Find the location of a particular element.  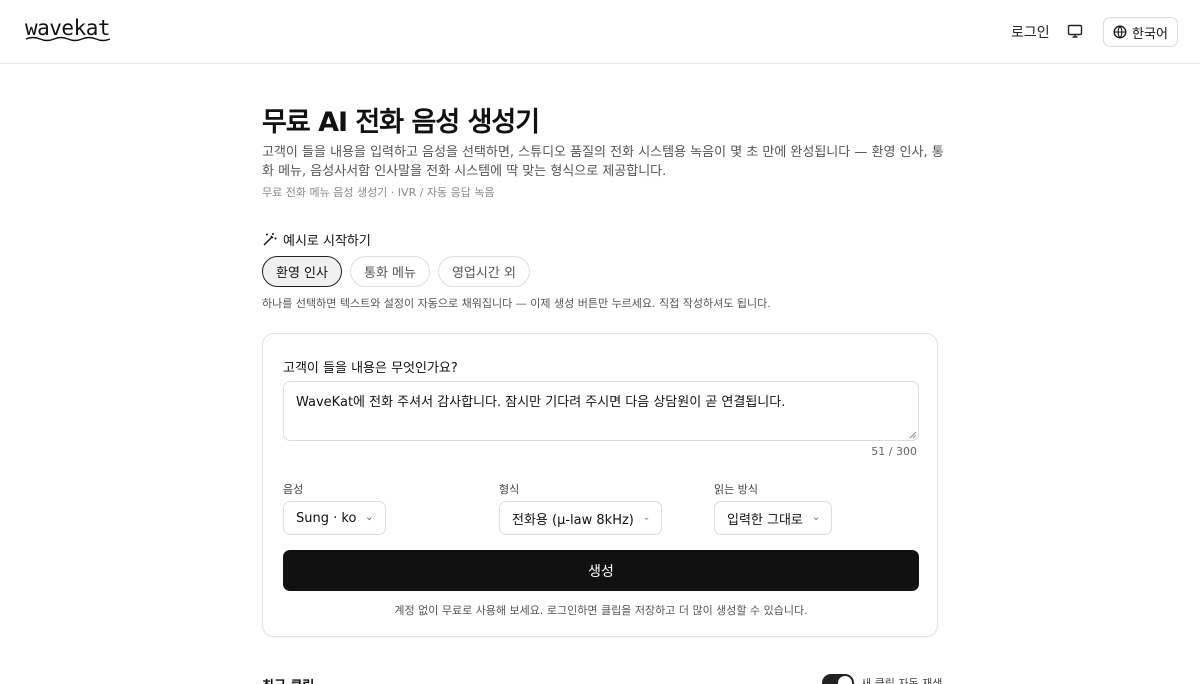

globe-icon is located at coordinates (1120, 32).